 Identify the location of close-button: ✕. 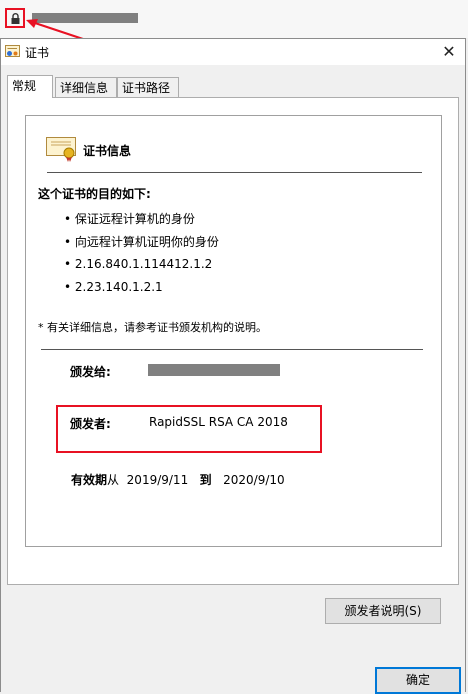
(449, 52).